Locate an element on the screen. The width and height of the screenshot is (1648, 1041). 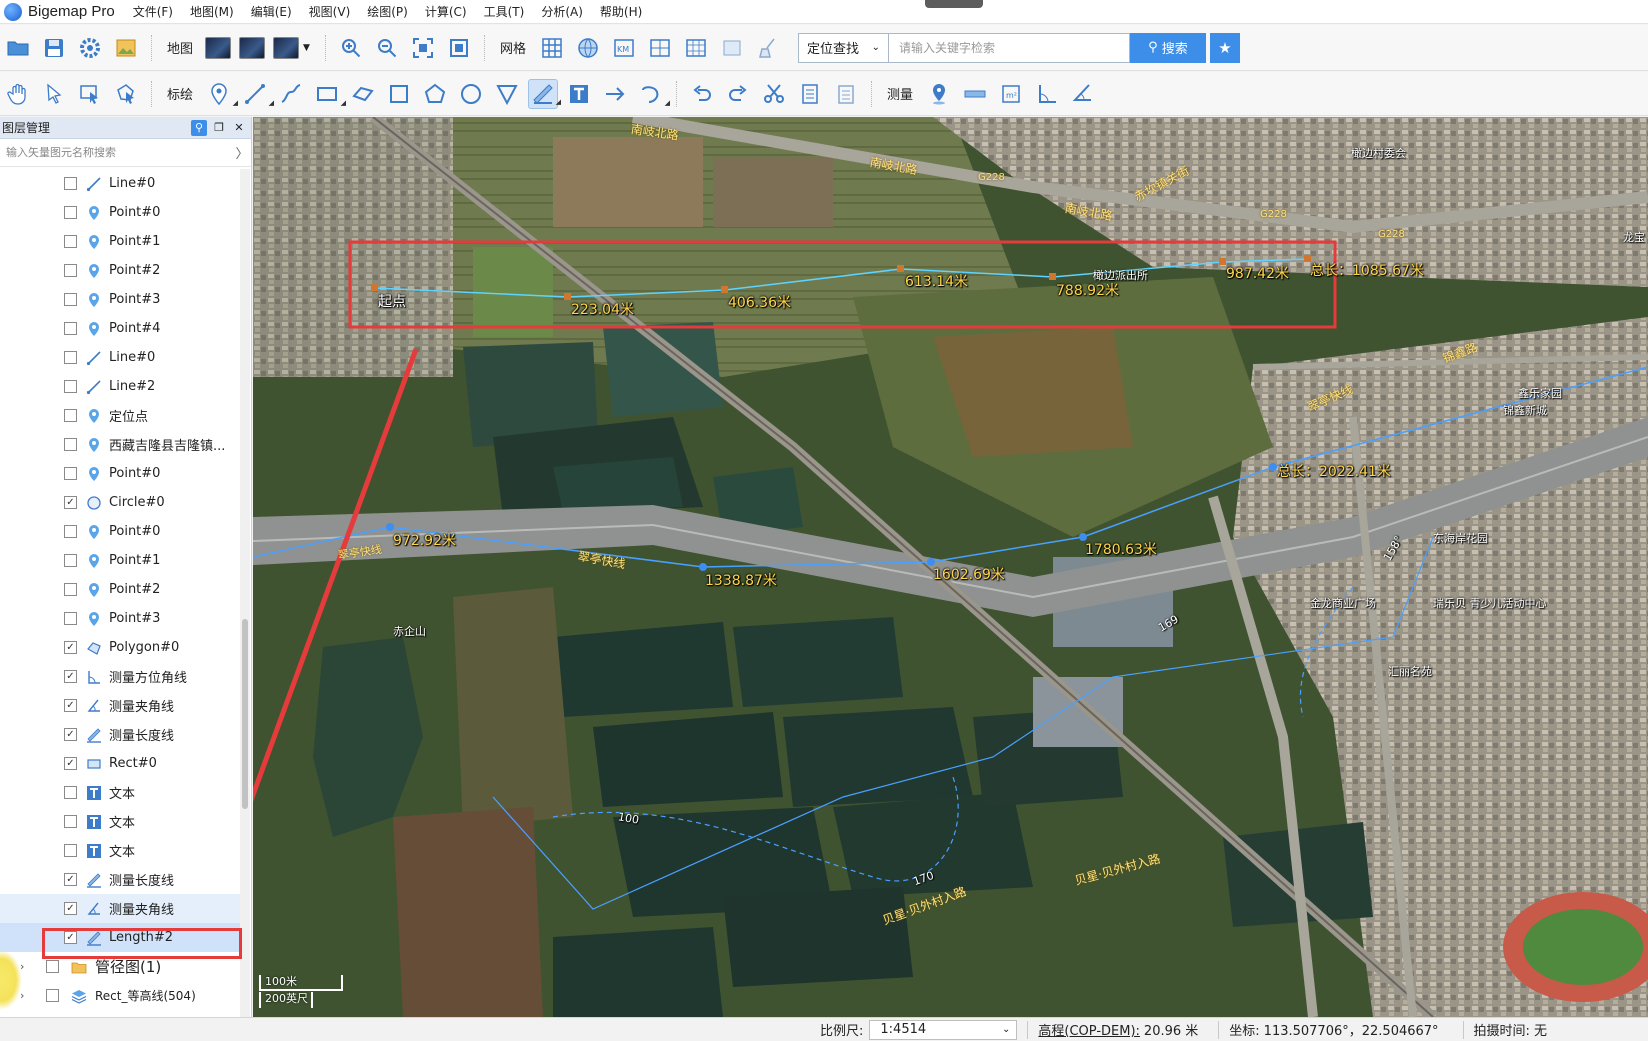
km-grid-button: KM is located at coordinates (624, 48).